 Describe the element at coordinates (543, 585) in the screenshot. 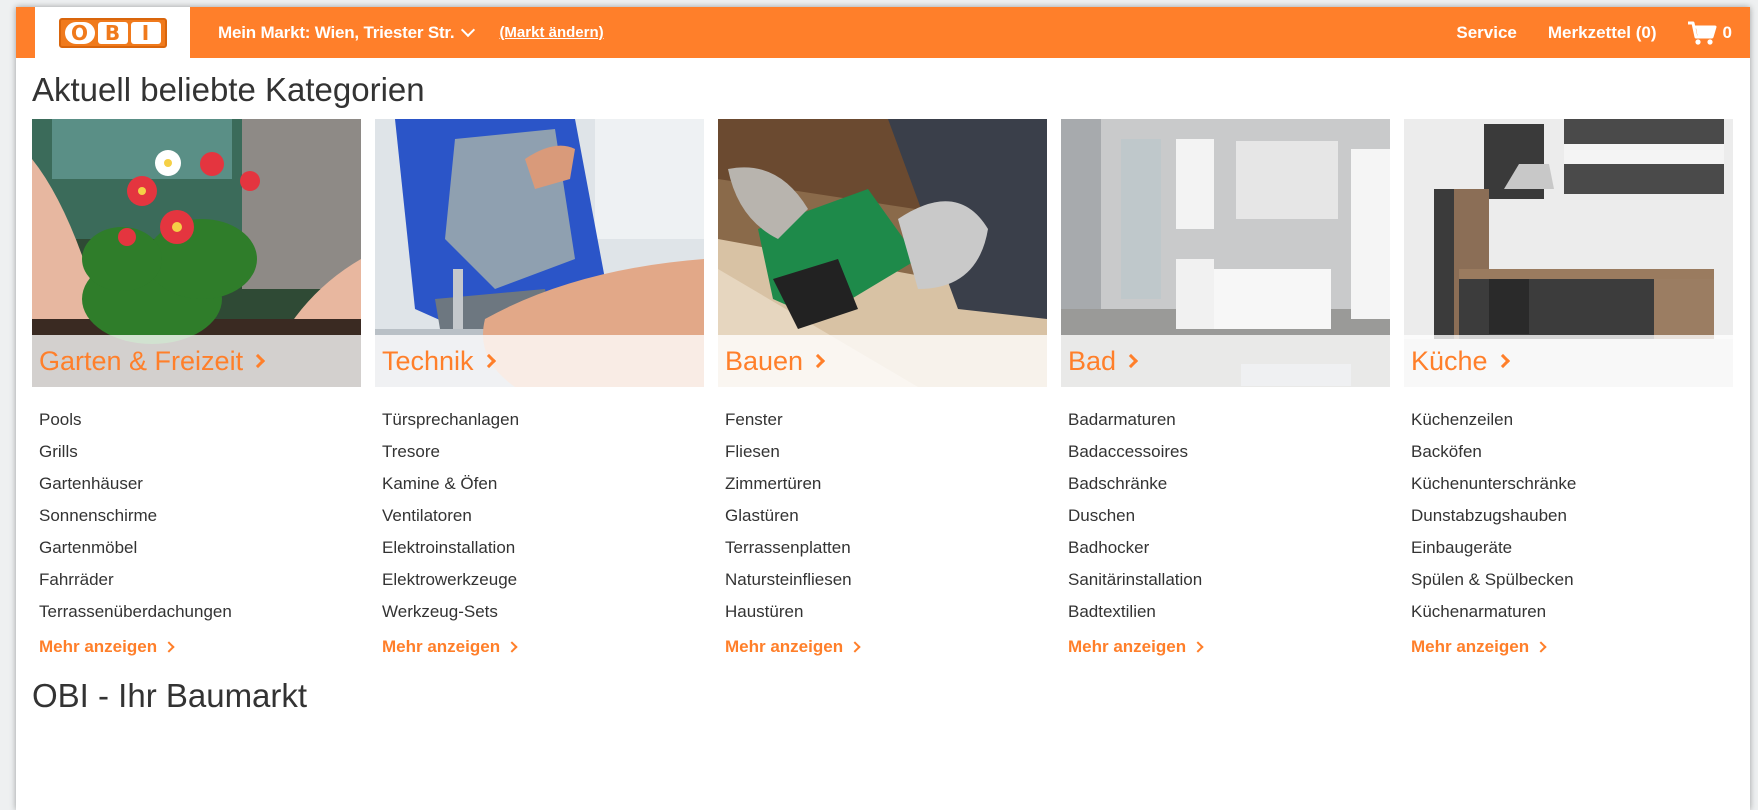

I see `category-link: Elektrowerkzeuge` at that location.